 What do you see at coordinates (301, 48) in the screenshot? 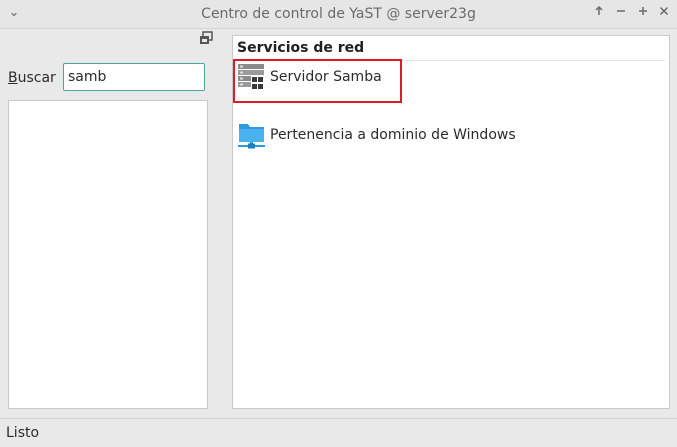
I see `section-title: Servicios de red` at bounding box center [301, 48].